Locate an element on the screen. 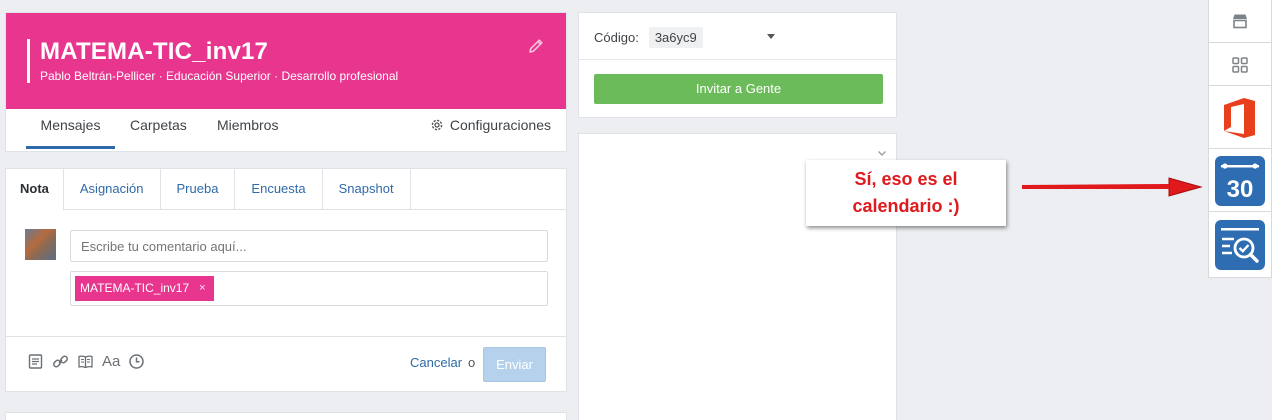 The image size is (1272, 420). tab-carpetas: Carpetas is located at coordinates (158, 129).